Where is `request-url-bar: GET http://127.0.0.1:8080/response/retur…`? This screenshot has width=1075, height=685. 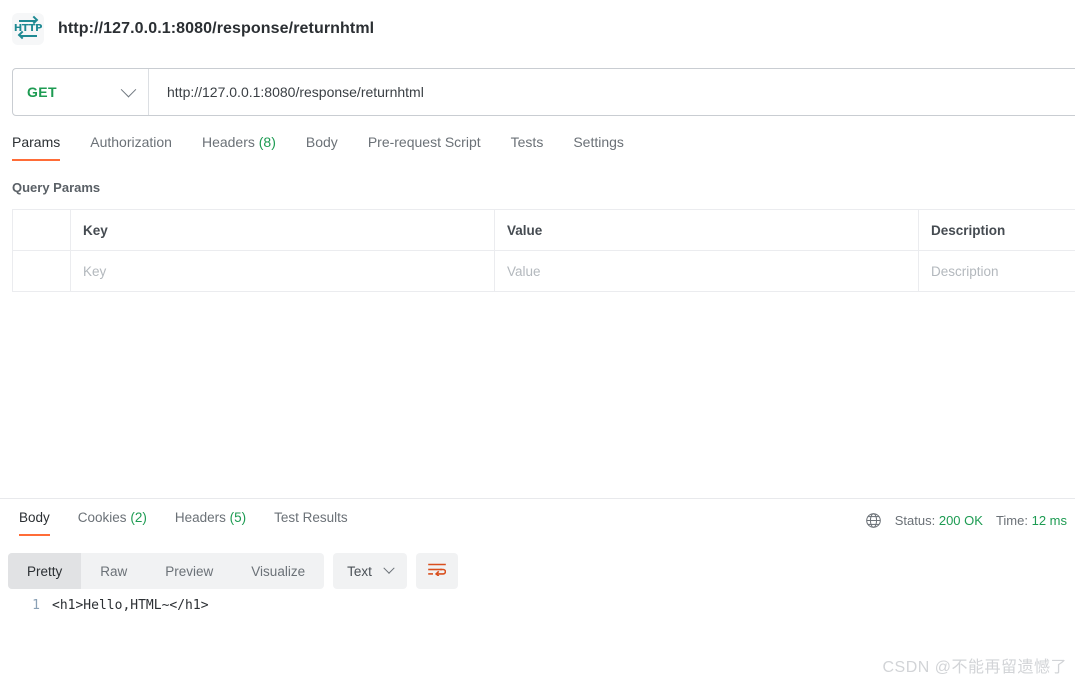 request-url-bar: GET http://127.0.0.1:8080/response/retur… is located at coordinates (543, 92).